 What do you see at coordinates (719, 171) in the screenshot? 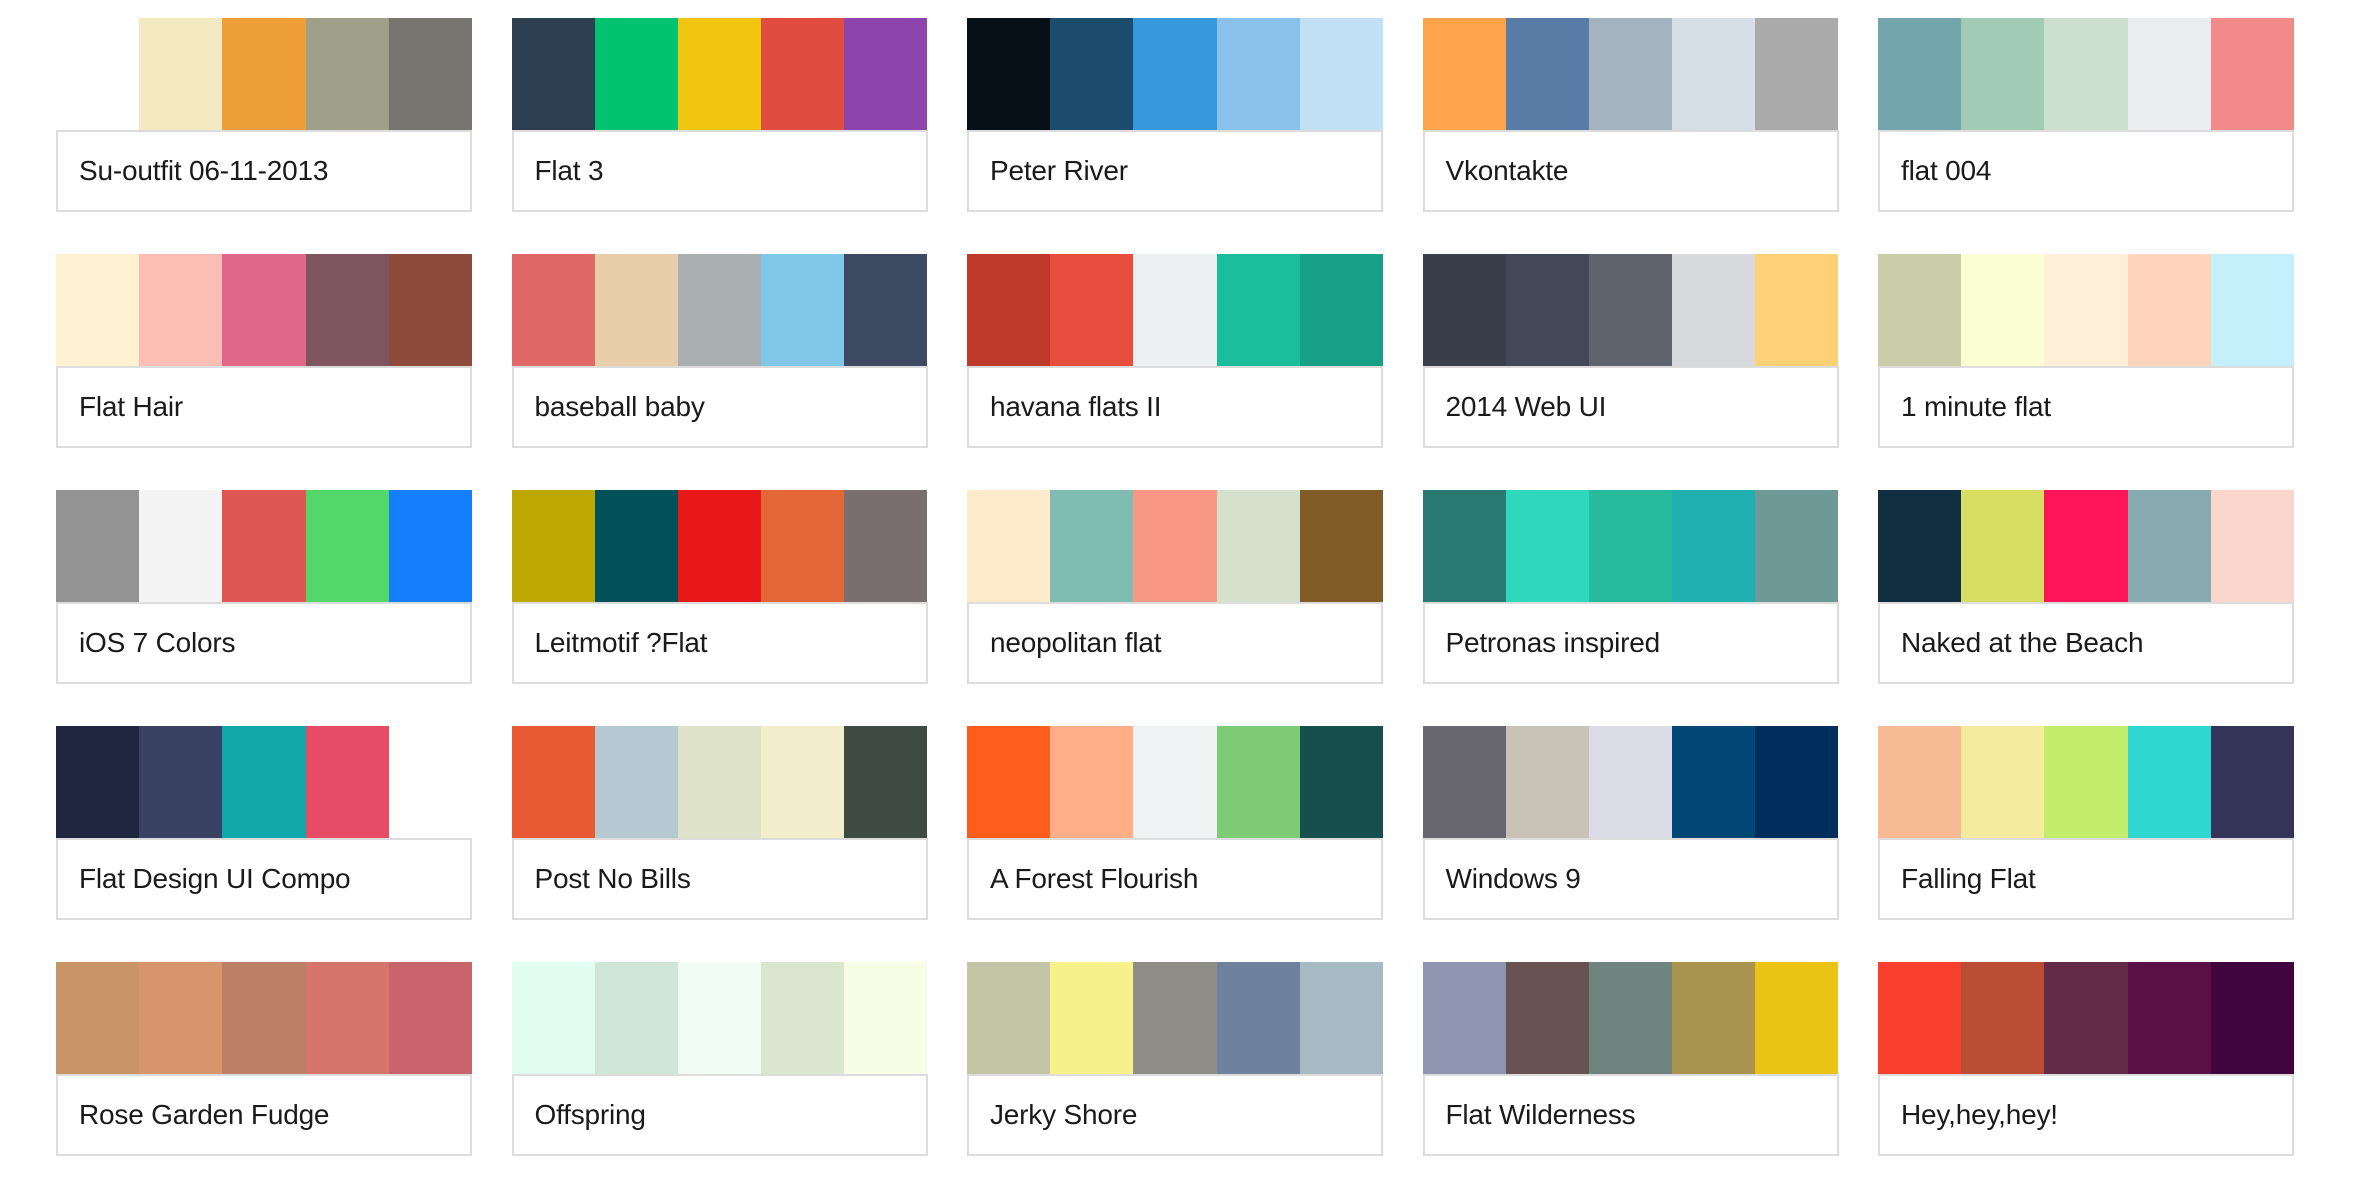
I see `palette-name: Flat 3` at bounding box center [719, 171].